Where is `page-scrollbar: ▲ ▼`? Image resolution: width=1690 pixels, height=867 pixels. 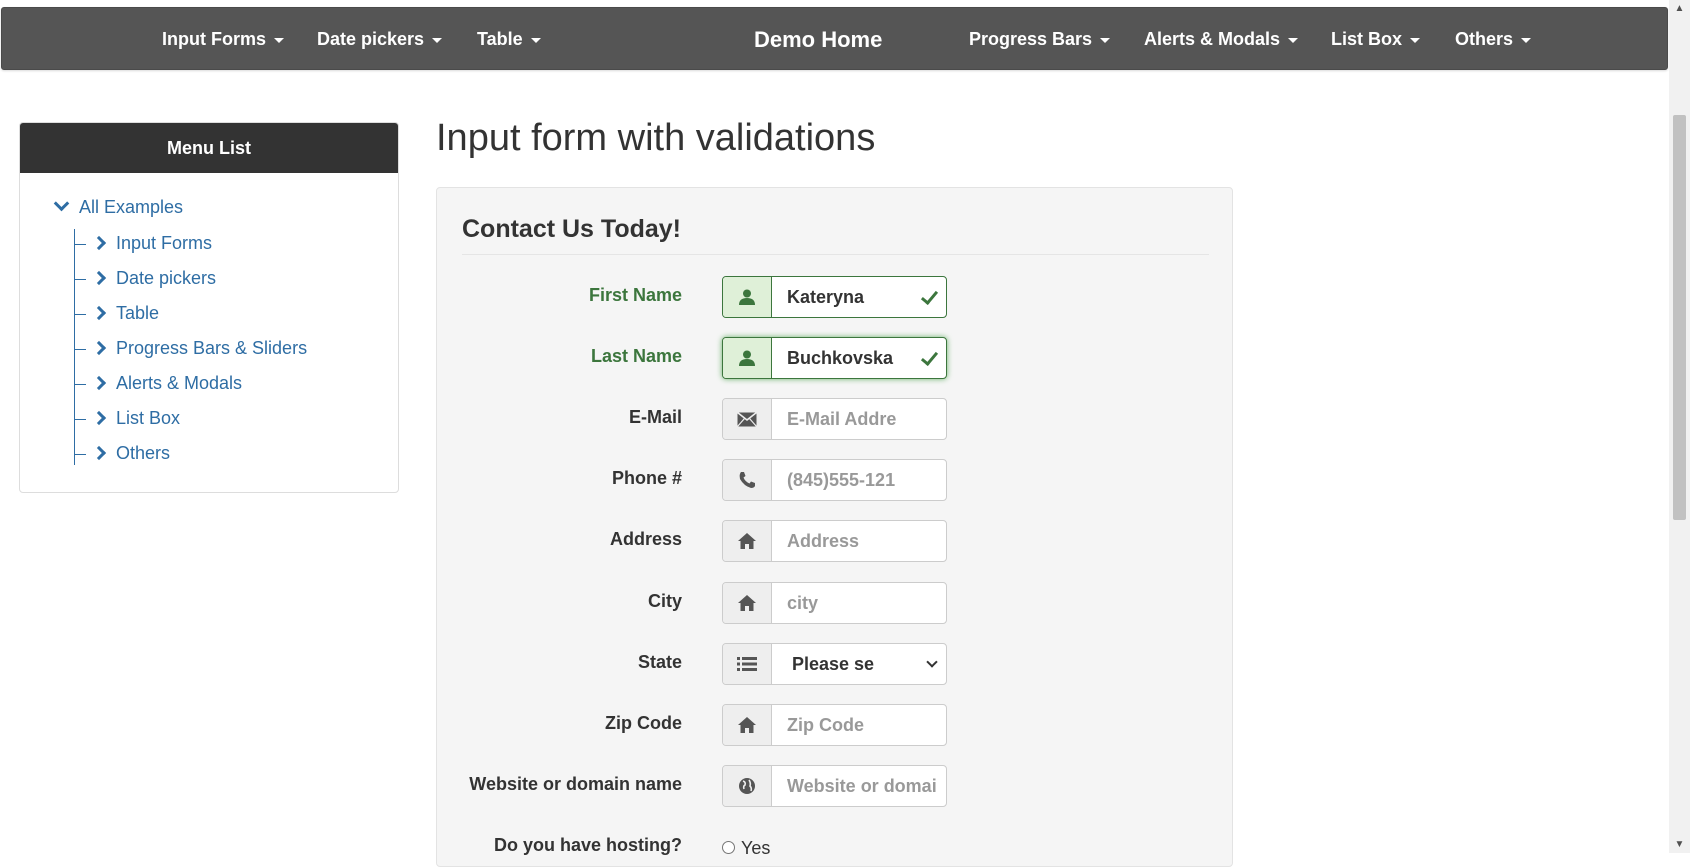
page-scrollbar: ▲ ▼ is located at coordinates (1679, 426).